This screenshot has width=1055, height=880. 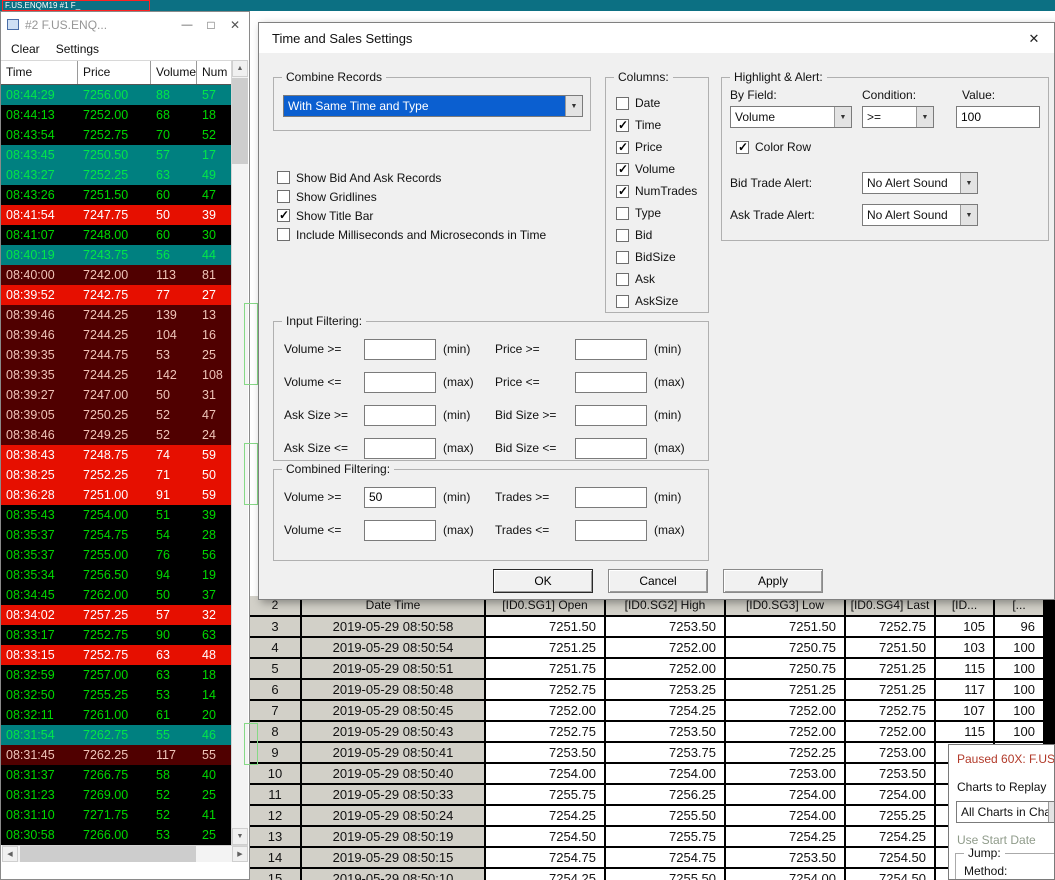 I want to click on checkbox-row: AskSize, so click(x=662, y=301).